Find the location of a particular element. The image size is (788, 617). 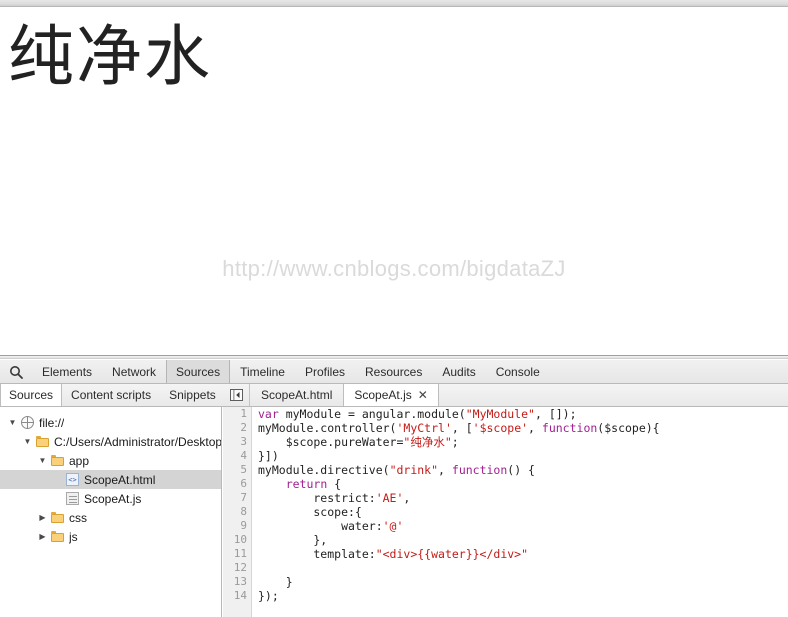

editor-tab-close-icon: ✕ is located at coordinates (423, 395).